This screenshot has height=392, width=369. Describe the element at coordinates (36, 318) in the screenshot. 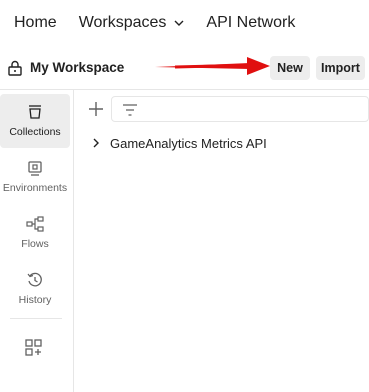

I see `rail-divider` at that location.